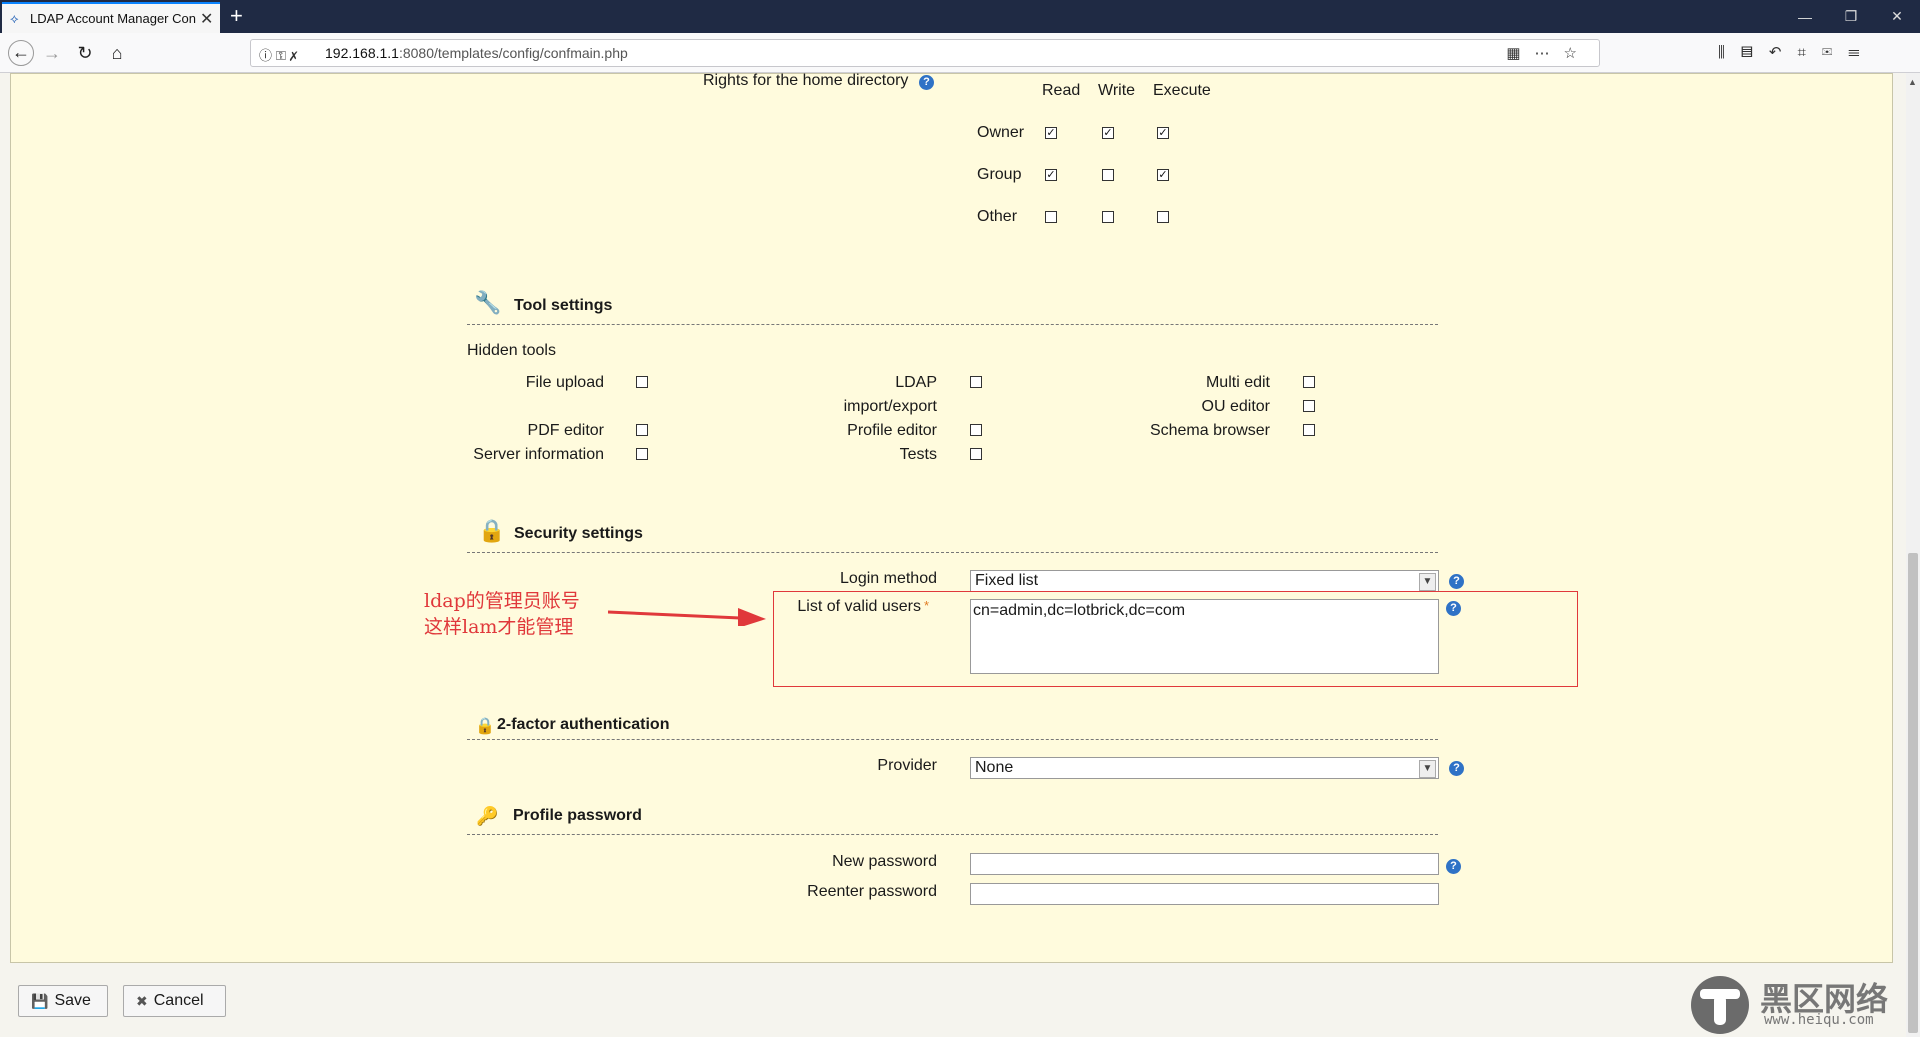 Image resolution: width=1920 pixels, height=1037 pixels. I want to click on home-icon: ⌂, so click(117, 53).